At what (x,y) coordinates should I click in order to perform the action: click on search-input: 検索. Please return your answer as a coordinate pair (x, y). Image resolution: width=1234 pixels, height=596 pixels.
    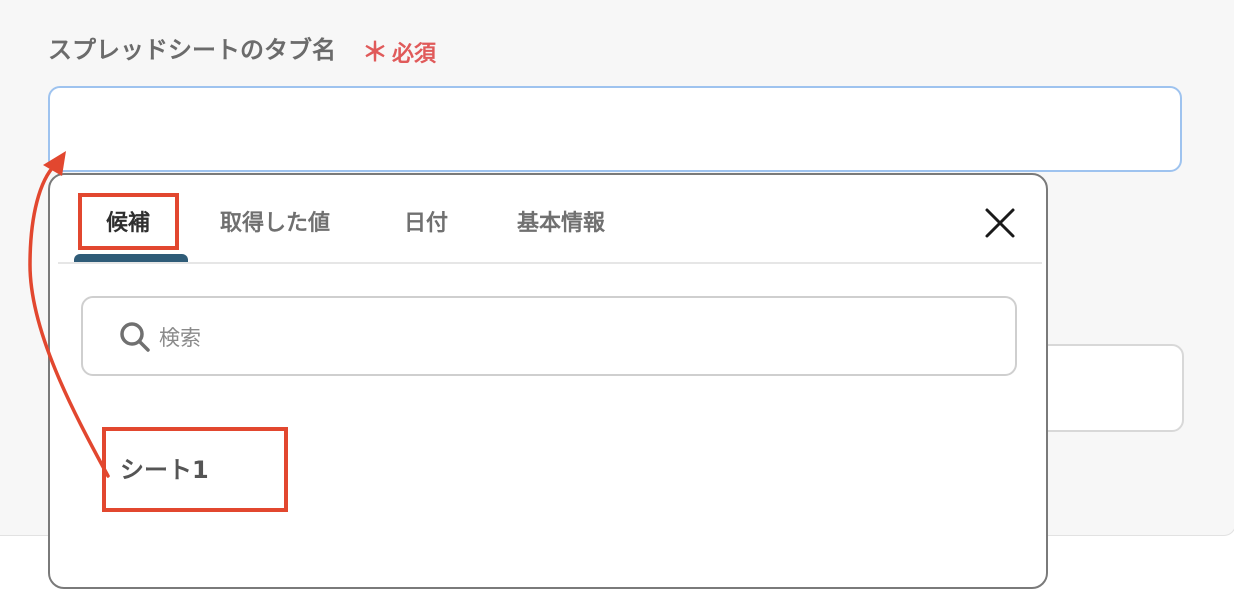
    Looking at the image, I should click on (549, 336).